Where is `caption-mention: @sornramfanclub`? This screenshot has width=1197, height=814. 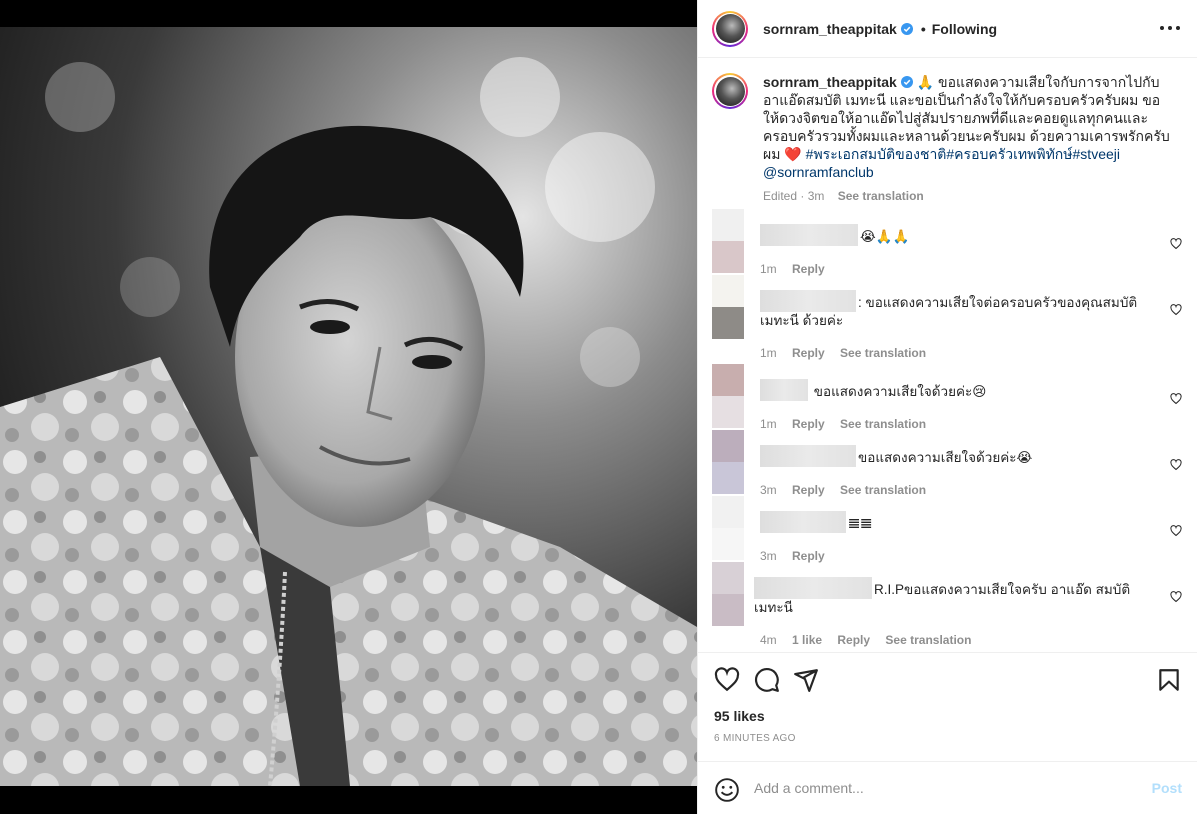 caption-mention: @sornramfanclub is located at coordinates (818, 172).